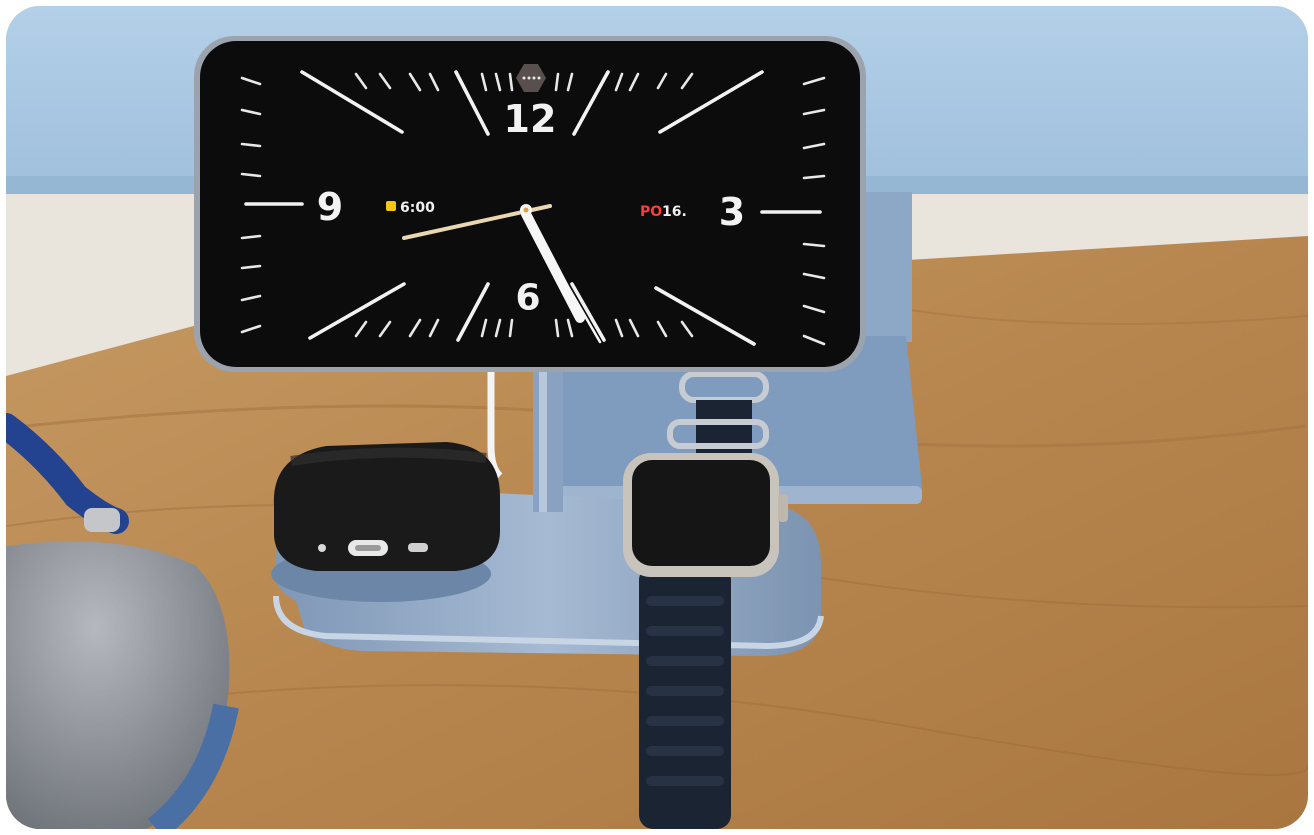 This screenshot has height=835, width=1314. What do you see at coordinates (548, 439) in the screenshot?
I see `stand-column` at bounding box center [548, 439].